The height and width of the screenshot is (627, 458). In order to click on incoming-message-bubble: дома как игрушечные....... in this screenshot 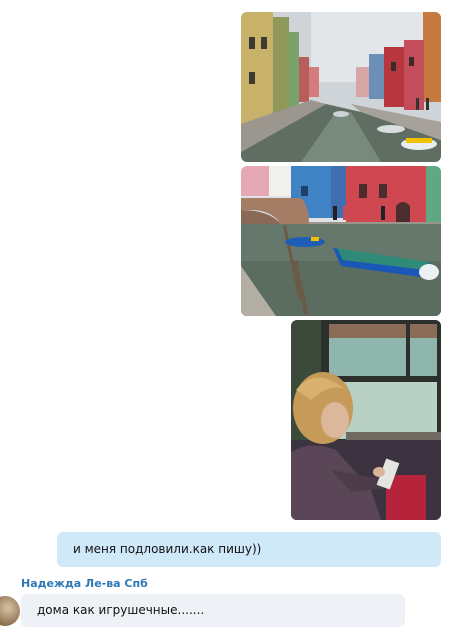, I will do `click(213, 610)`.